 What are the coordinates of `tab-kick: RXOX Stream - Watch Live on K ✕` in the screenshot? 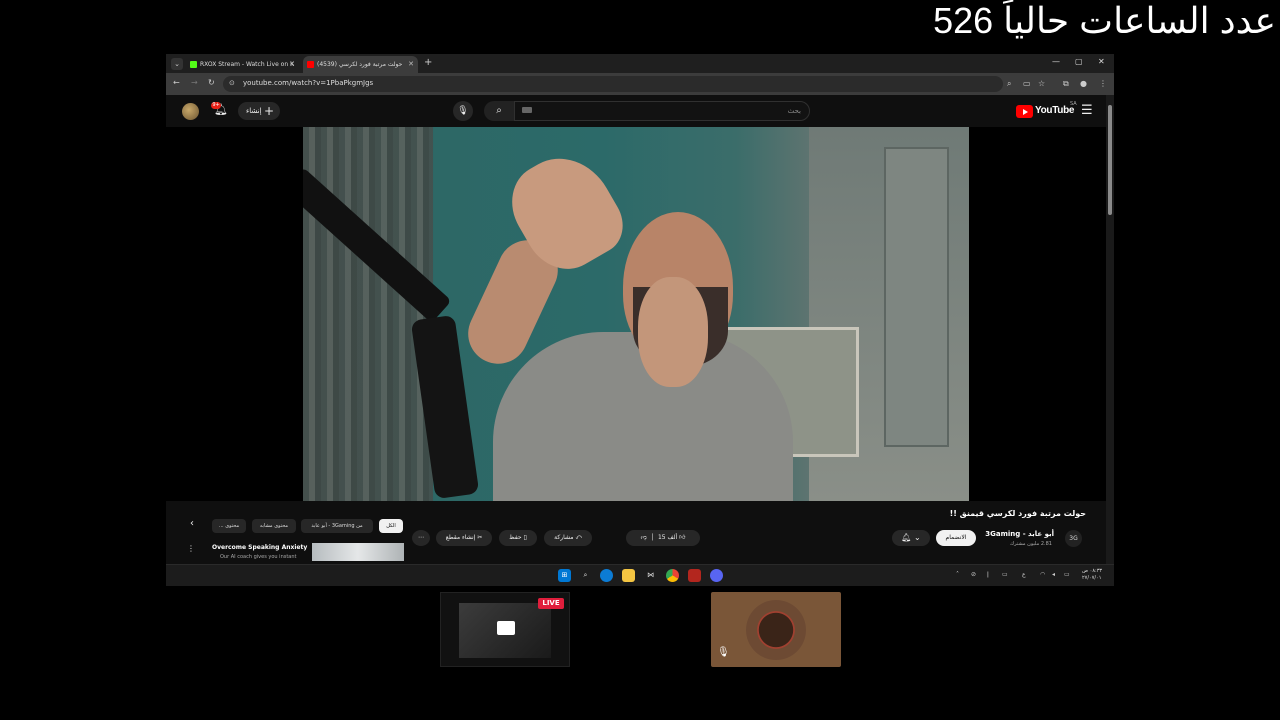 It's located at (242, 64).